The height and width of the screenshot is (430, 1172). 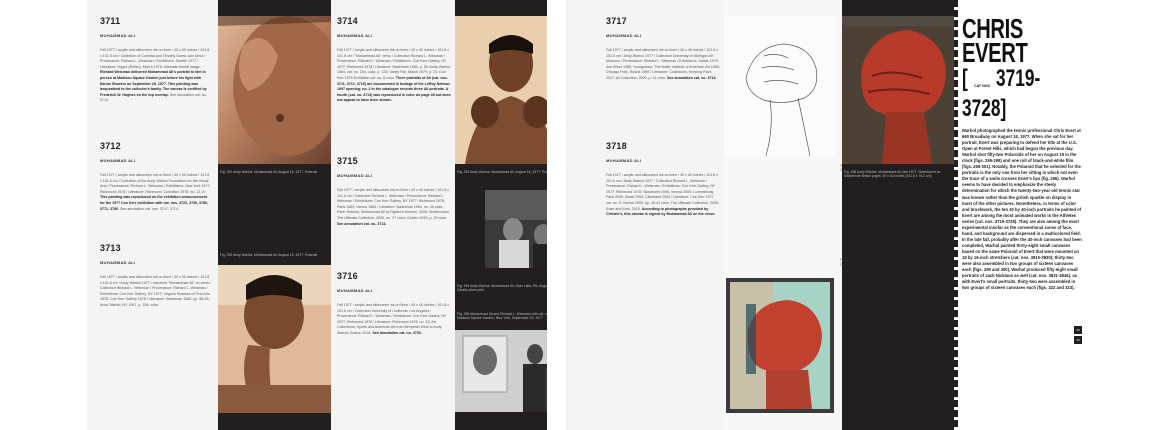 What do you see at coordinates (780, 86) in the screenshot?
I see `drawing-fist` at bounding box center [780, 86].